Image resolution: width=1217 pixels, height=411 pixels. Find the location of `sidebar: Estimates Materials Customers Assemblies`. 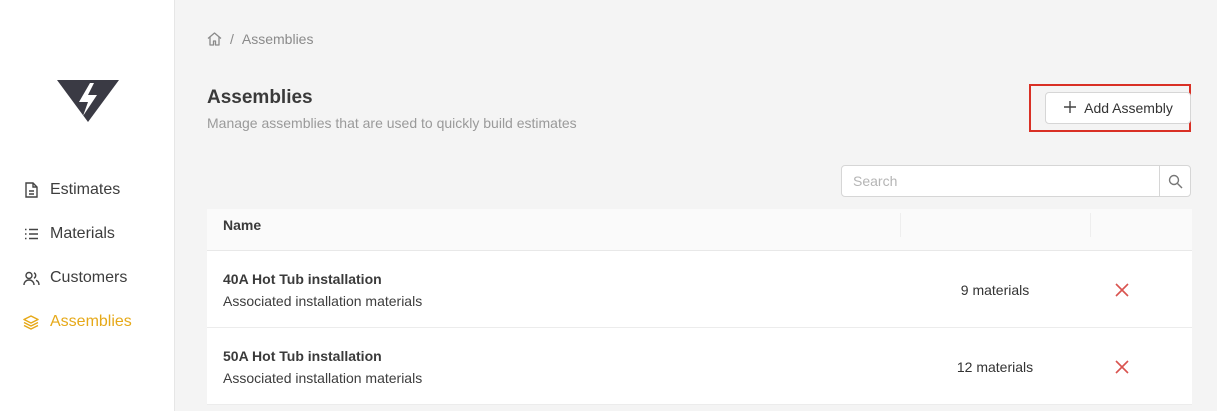

sidebar: Estimates Materials Customers Assemblies is located at coordinates (87, 205).